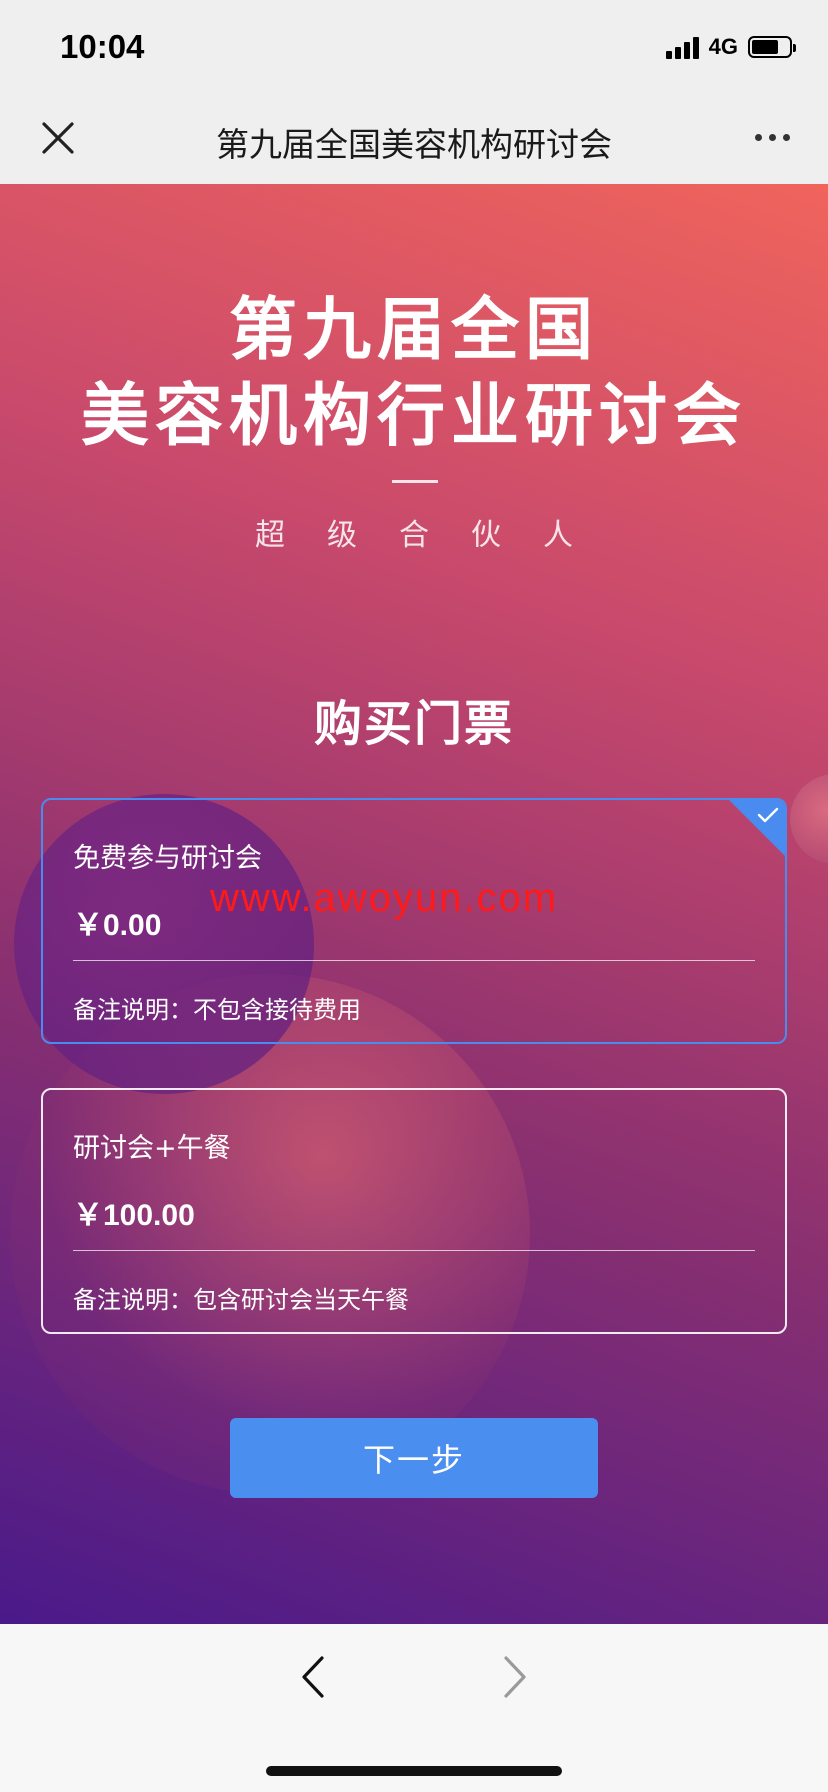  I want to click on status-time: 10:04, so click(102, 46).